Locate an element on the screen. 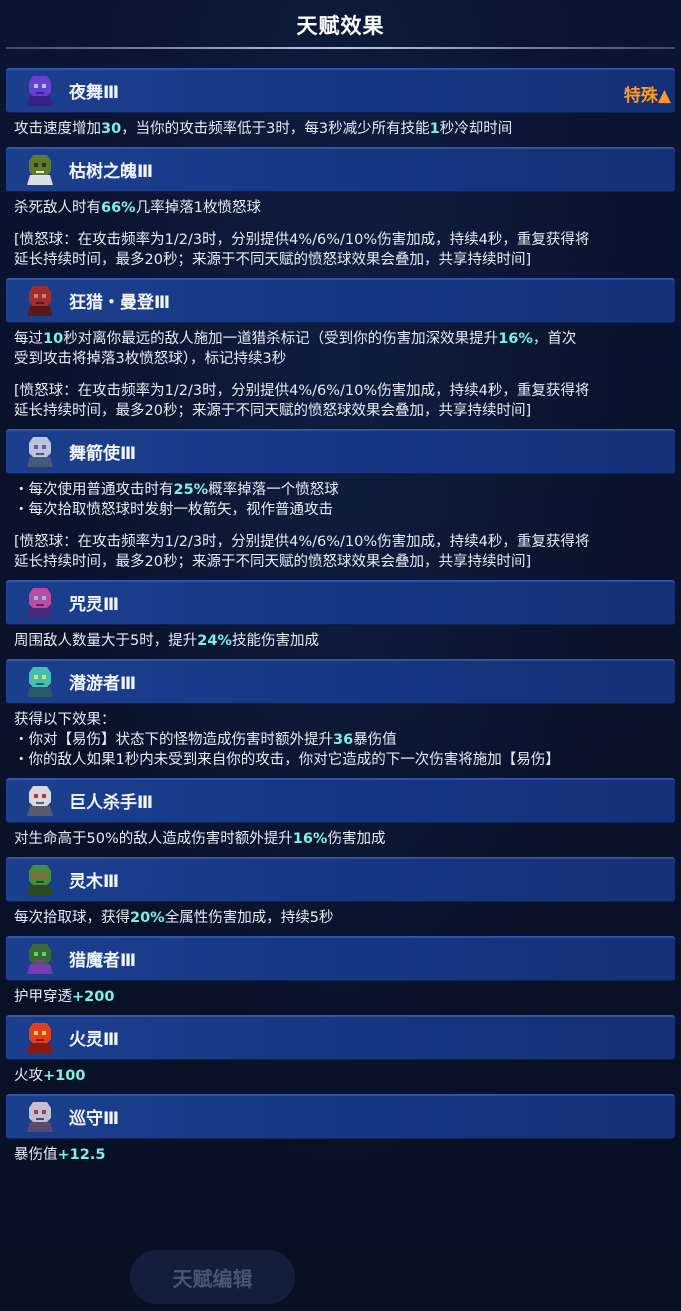 This screenshot has height=1311, width=681. description-line: 对生命高于50%的敌人造成伤害时额外提升16%伤害加成 is located at coordinates (340, 839).